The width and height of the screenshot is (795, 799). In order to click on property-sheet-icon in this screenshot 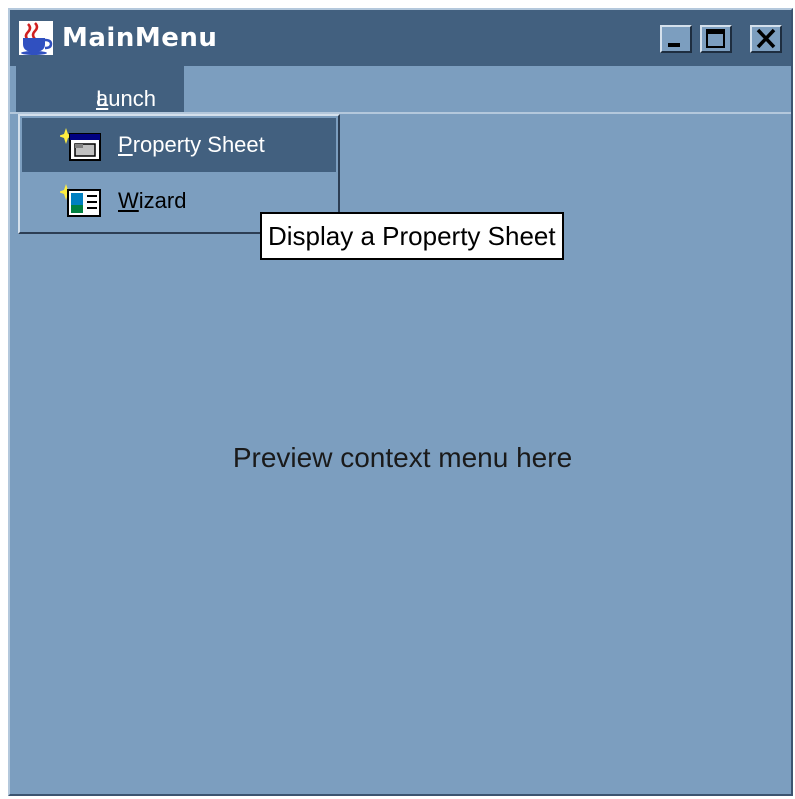, I will do `click(80, 145)`.